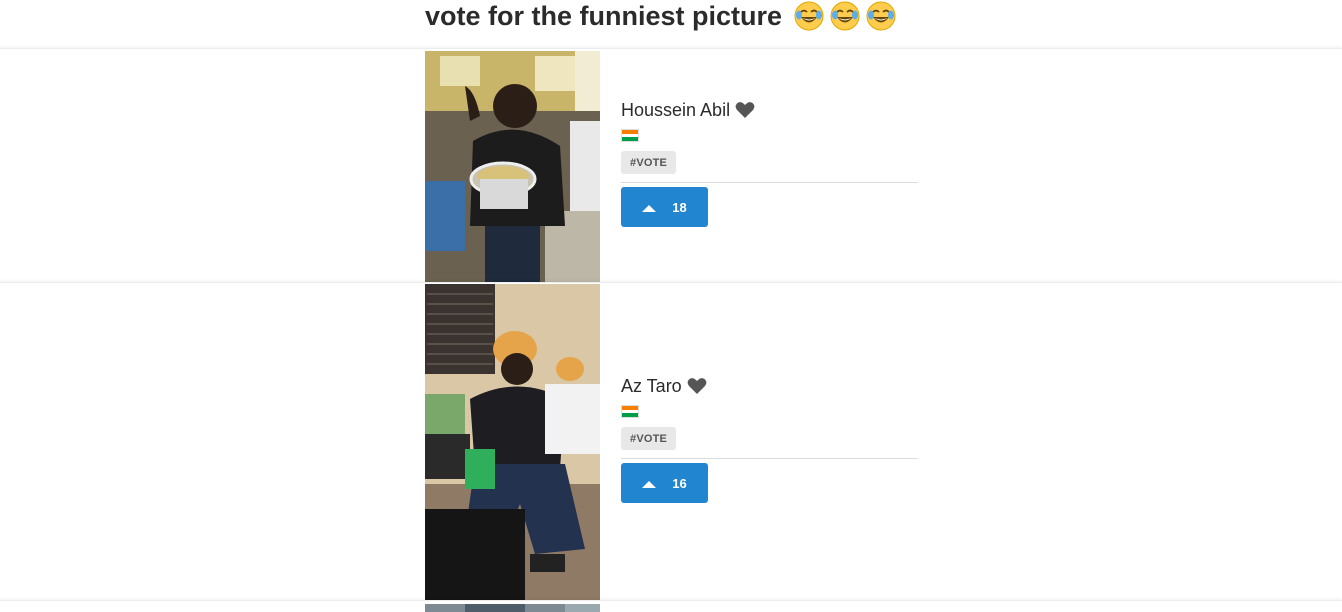 The image size is (1342, 612). I want to click on entry-info: Az Taro #VOTE 16, so click(769, 438).